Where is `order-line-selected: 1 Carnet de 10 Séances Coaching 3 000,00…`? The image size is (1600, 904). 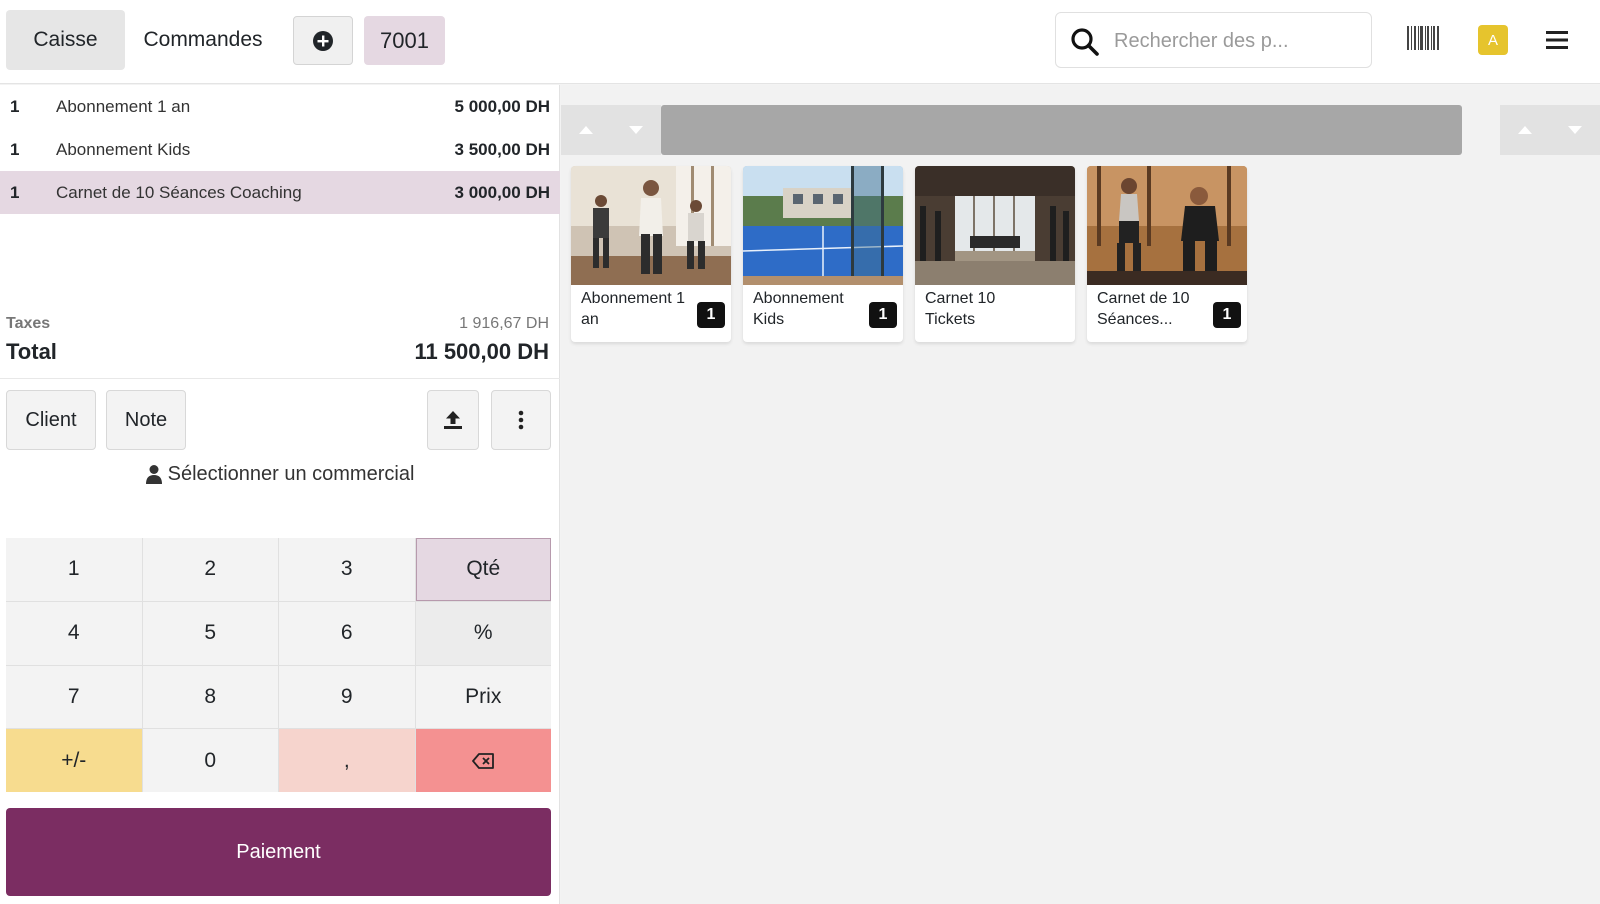 order-line-selected: 1 Carnet de 10 Séances Coaching 3 000,00… is located at coordinates (280, 192).